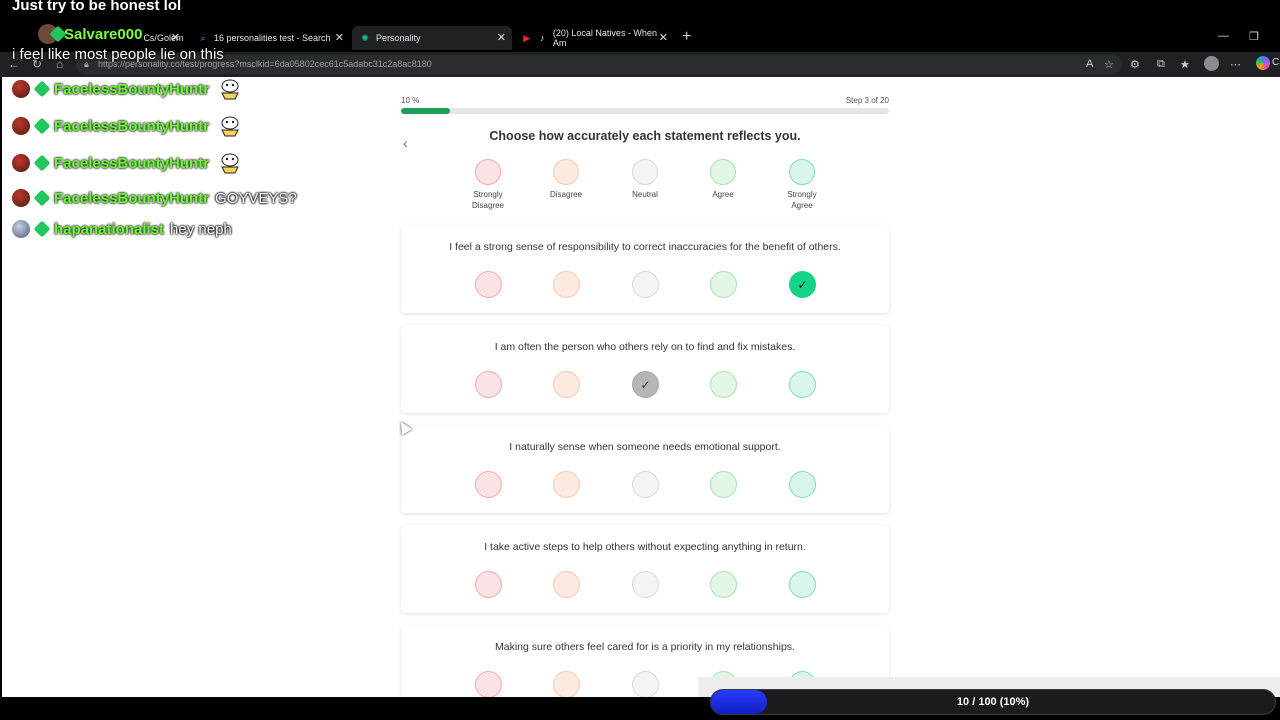  Describe the element at coordinates (58, 34) in the screenshot. I see `badge-icon` at that location.